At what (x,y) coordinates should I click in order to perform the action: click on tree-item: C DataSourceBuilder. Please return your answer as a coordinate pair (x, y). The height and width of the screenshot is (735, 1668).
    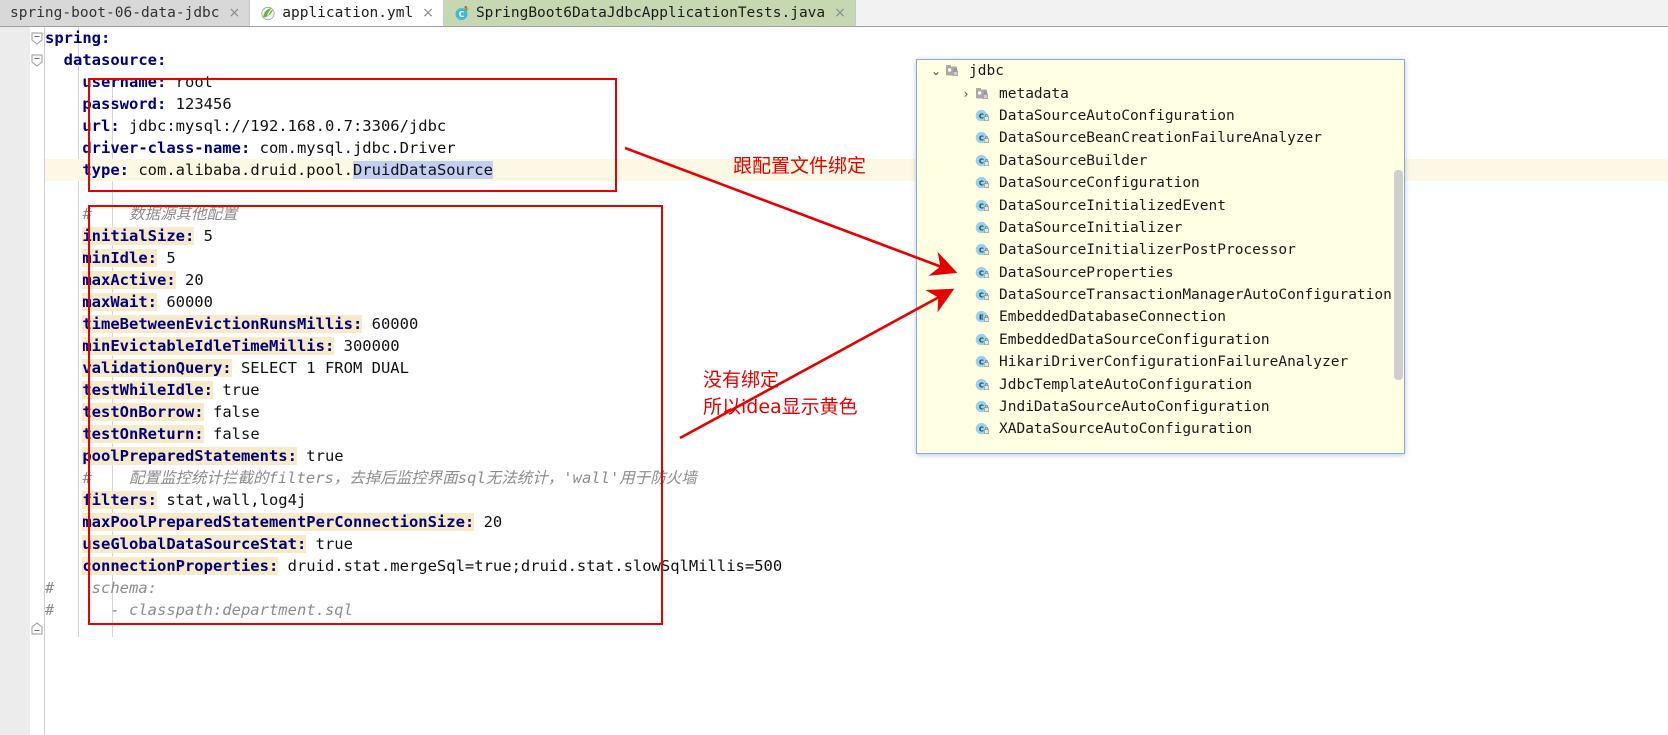
    Looking at the image, I should click on (1160, 161).